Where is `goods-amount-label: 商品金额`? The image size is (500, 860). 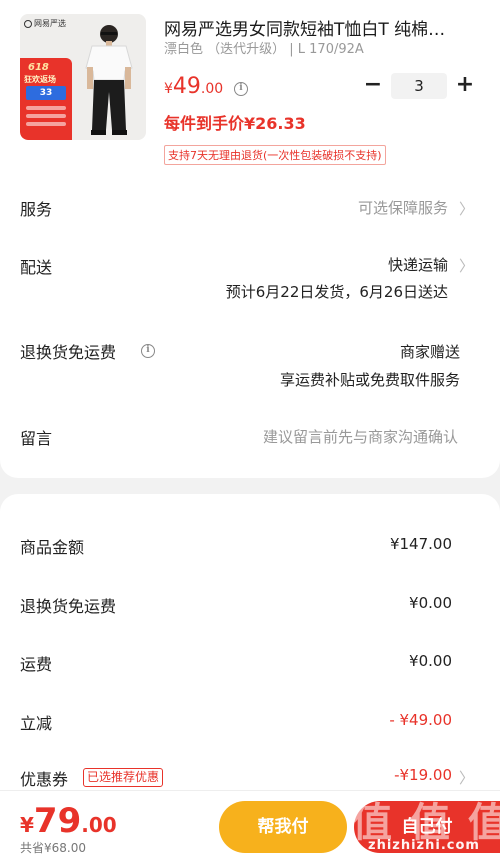
goods-amount-label: 商品金额 is located at coordinates (52, 547).